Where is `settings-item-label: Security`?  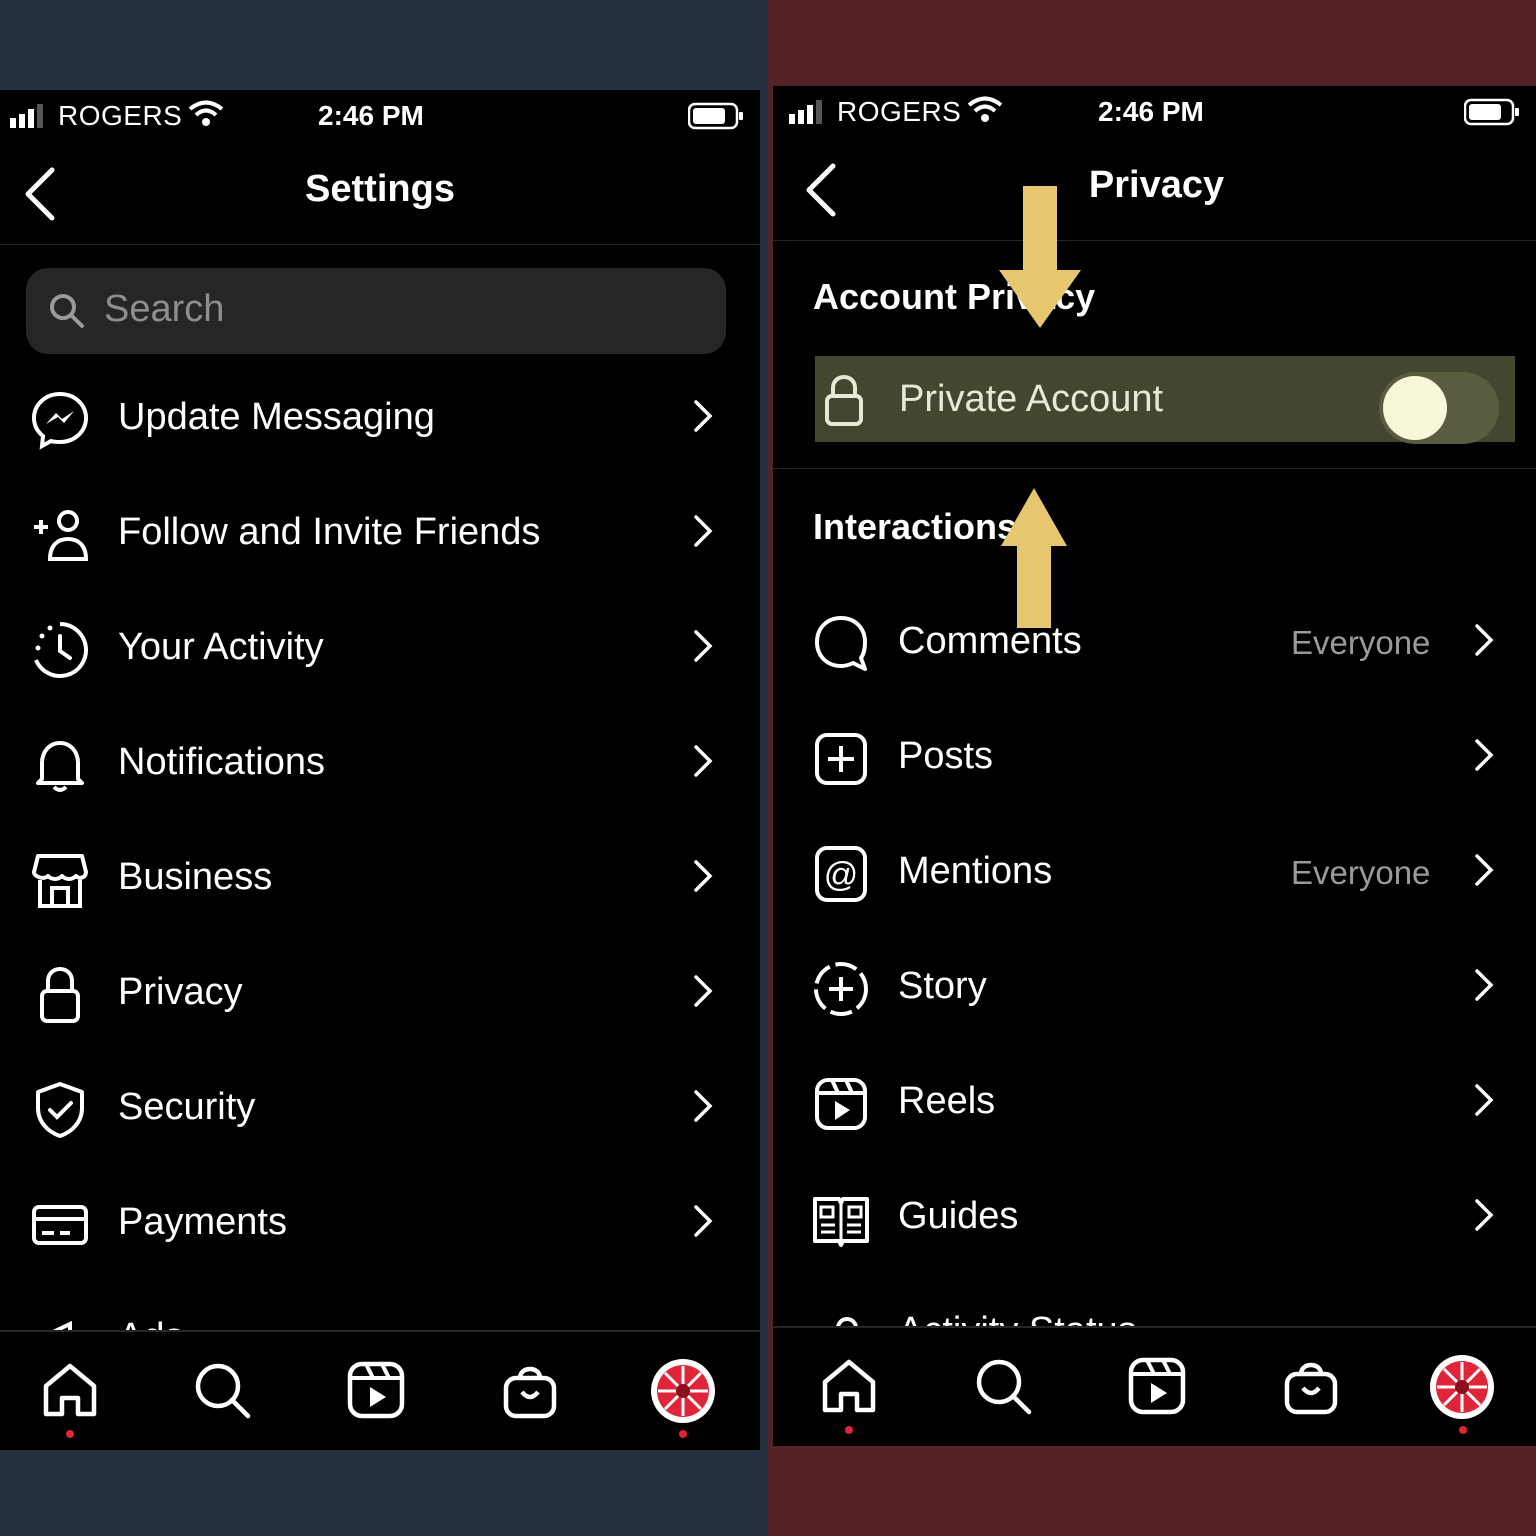 settings-item-label: Security is located at coordinates (187, 1107).